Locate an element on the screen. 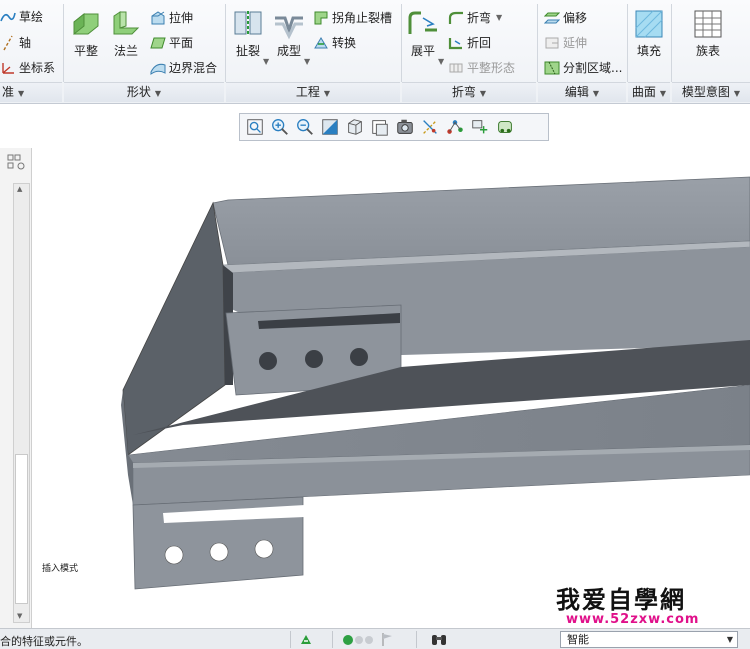  model-tree-panel: ▲ ▼ is located at coordinates (16, 388).